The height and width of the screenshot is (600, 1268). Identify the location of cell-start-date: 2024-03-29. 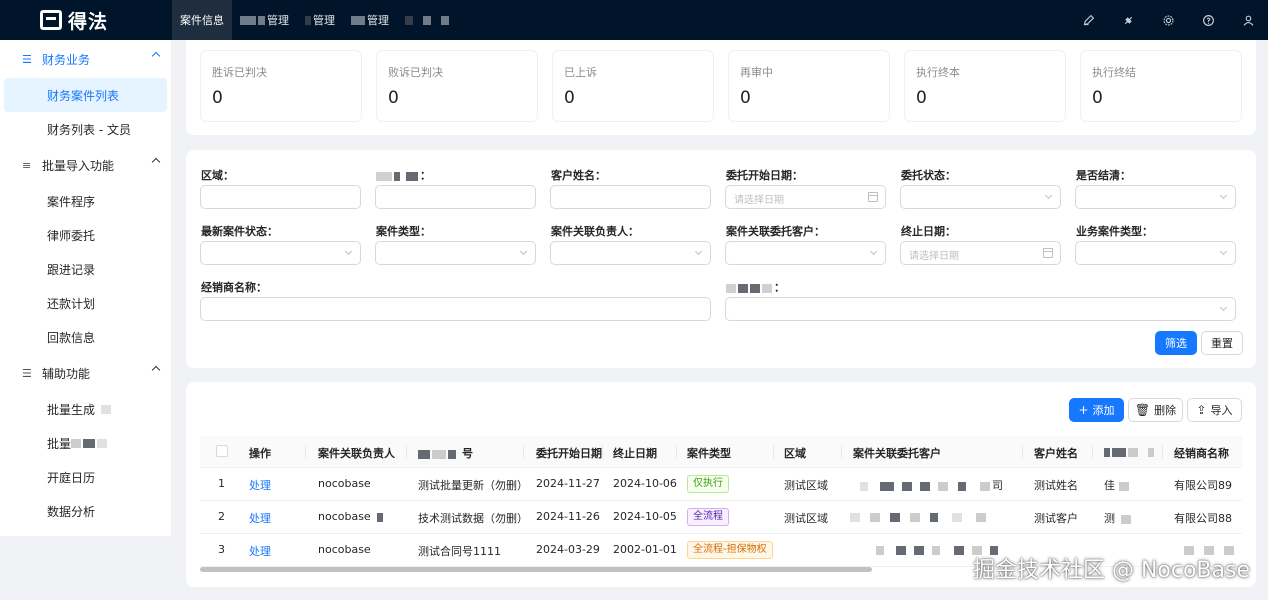
(568, 549).